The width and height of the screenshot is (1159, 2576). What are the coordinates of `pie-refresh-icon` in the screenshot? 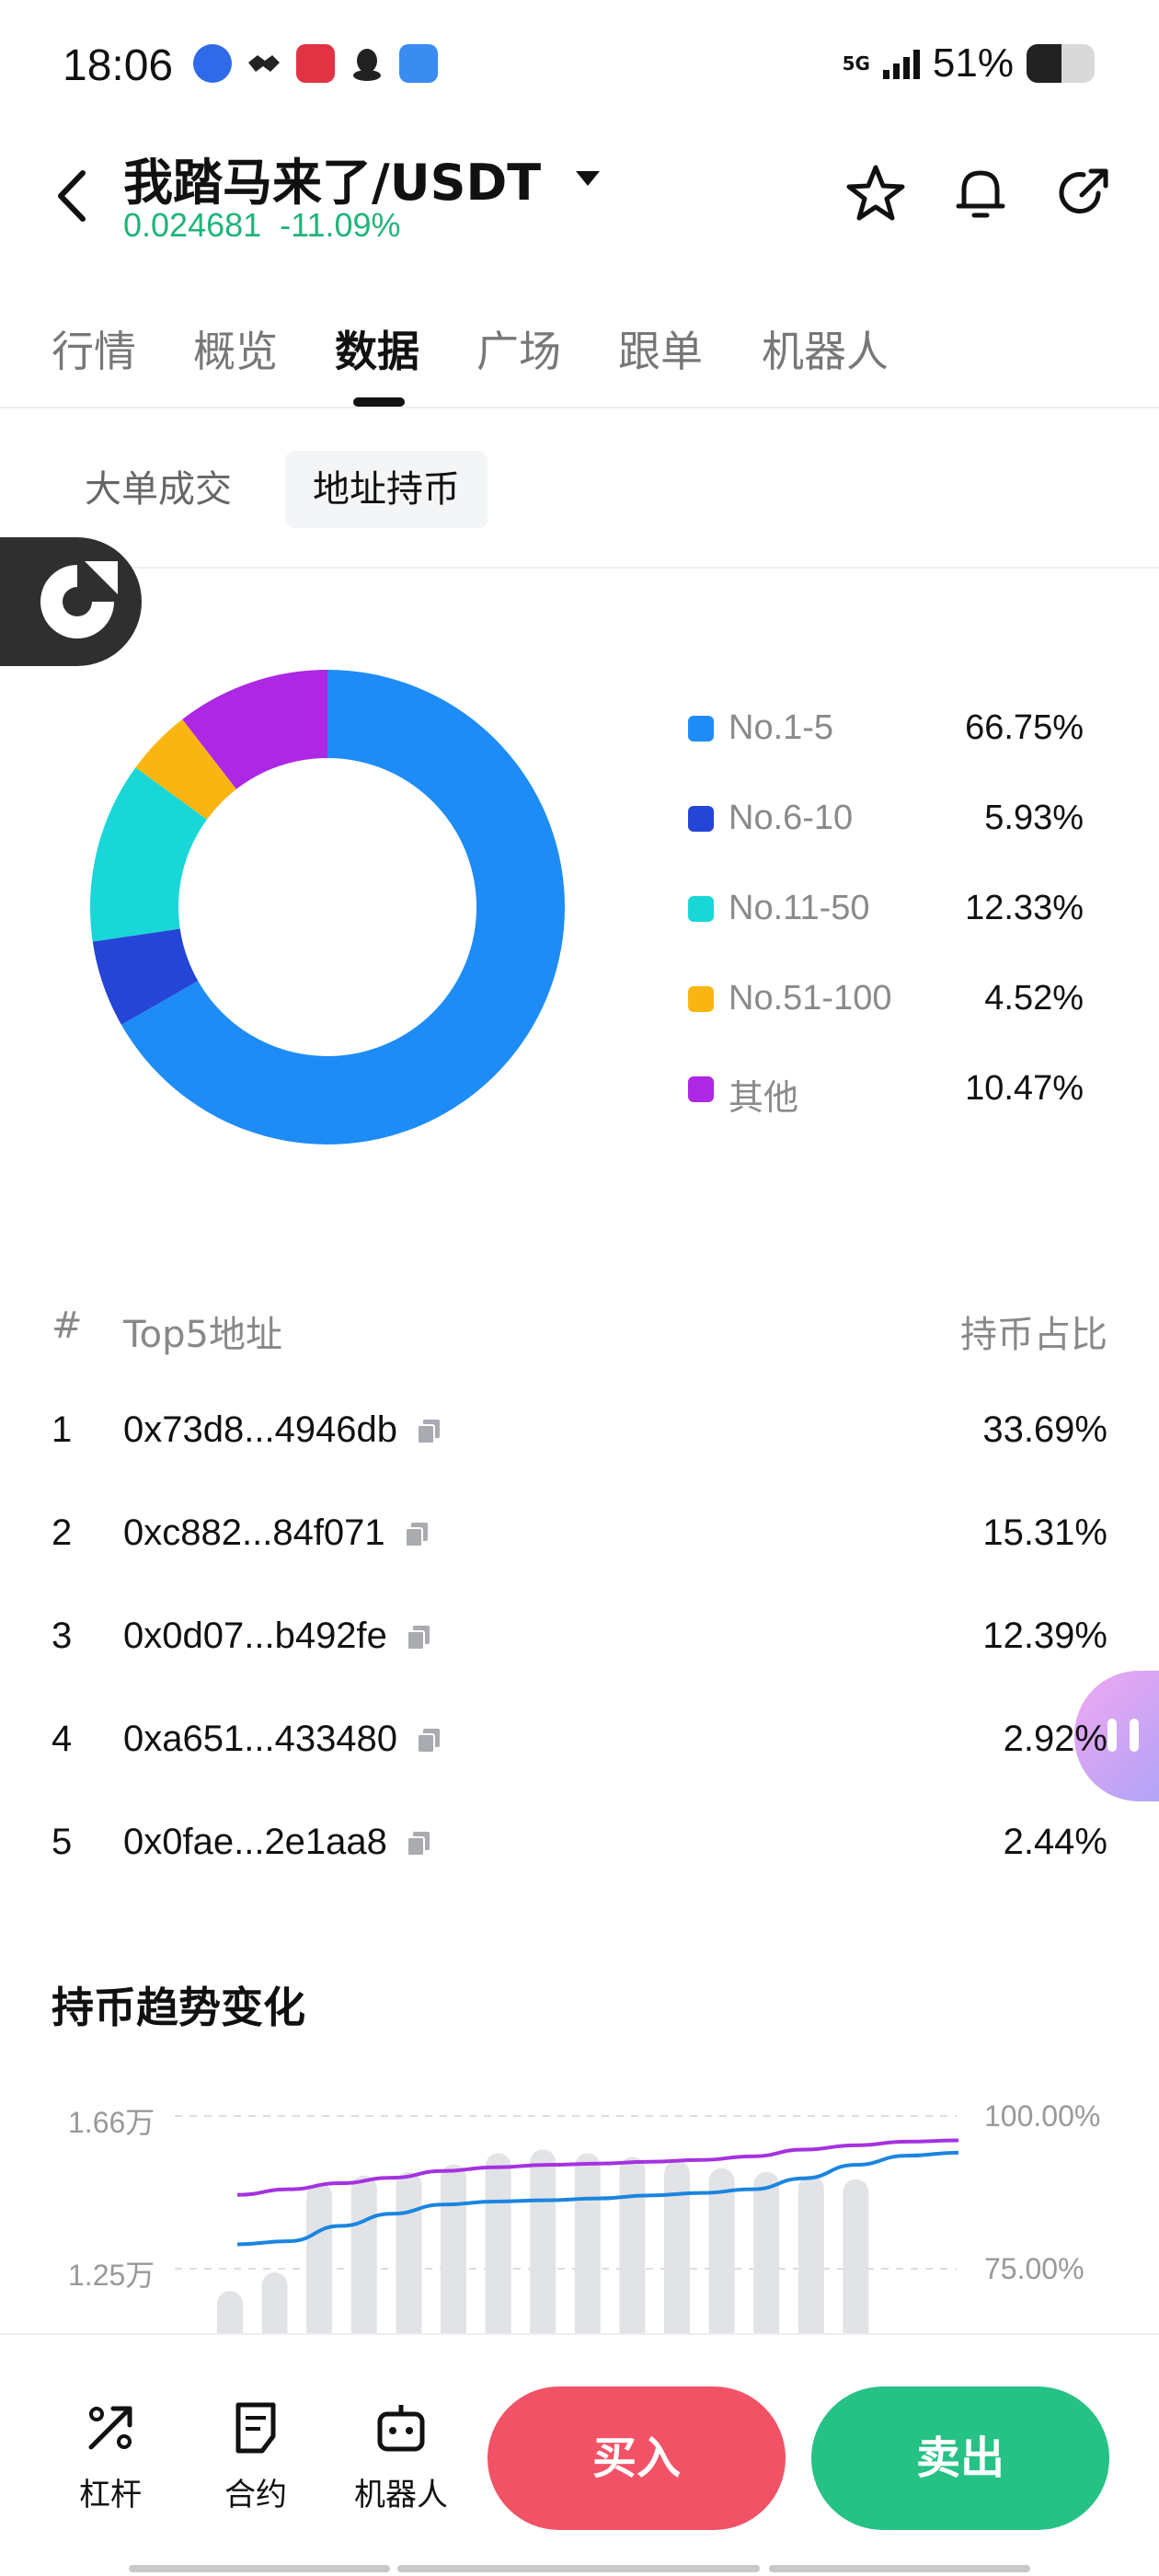 It's located at (79, 599).